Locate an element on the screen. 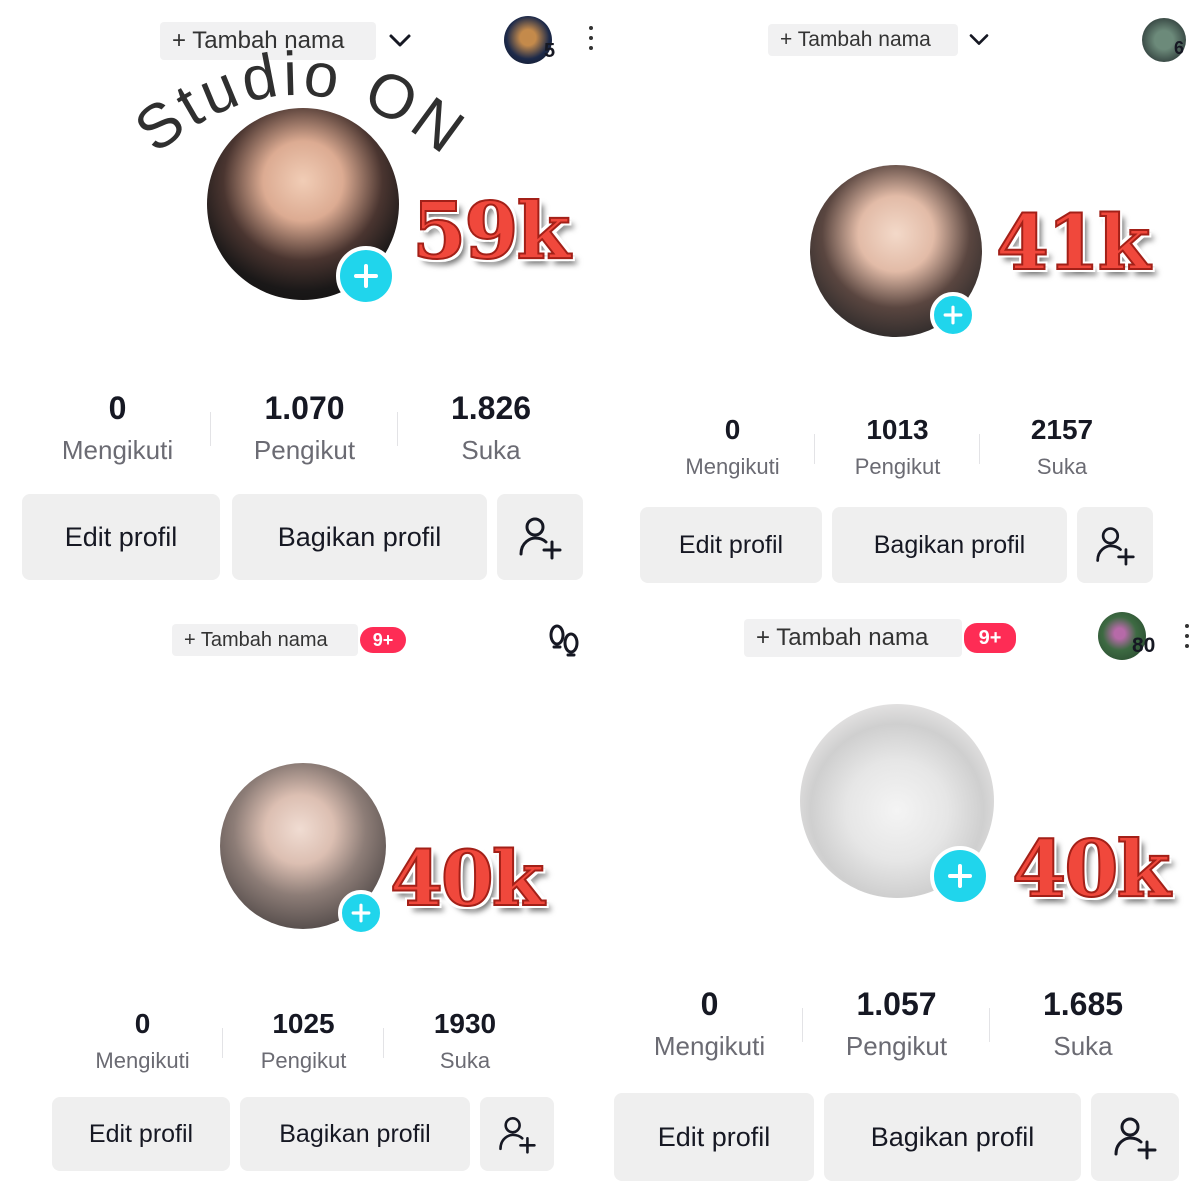 This screenshot has height=1200, width=1200. views-count-overlay: 41k is located at coordinates (1073, 242).